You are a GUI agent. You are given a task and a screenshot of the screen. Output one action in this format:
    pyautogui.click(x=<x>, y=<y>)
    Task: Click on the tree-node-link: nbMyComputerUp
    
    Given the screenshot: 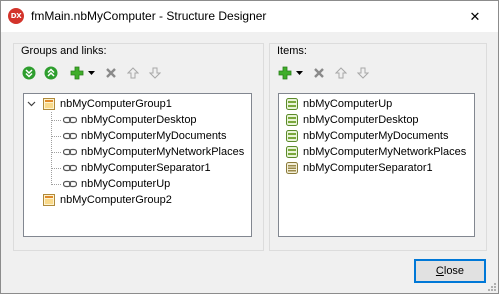 What is the action you would take?
    pyautogui.click(x=116, y=184)
    